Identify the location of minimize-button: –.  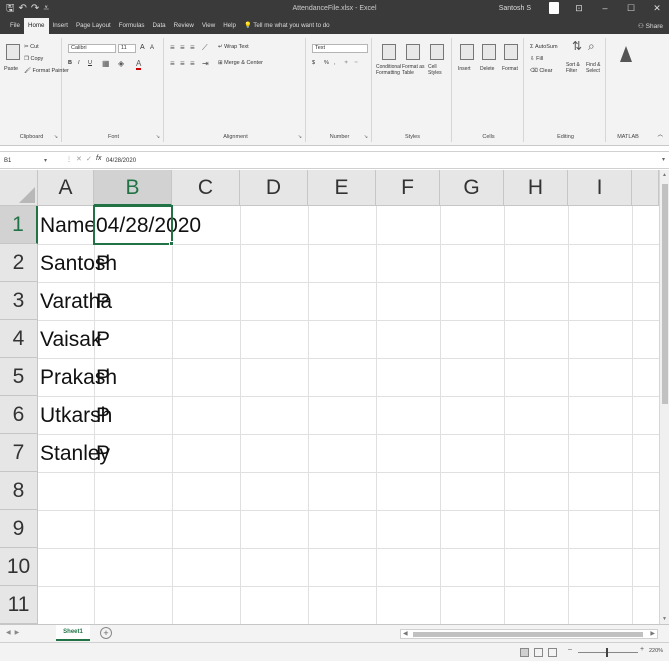
(605, 8).